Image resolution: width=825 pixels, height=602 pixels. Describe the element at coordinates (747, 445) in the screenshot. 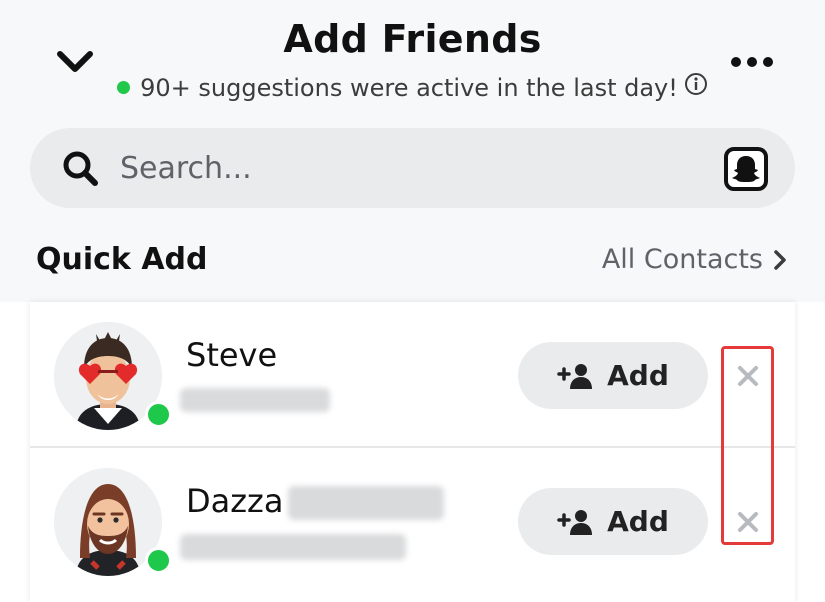

I see `highlight-annotation` at that location.